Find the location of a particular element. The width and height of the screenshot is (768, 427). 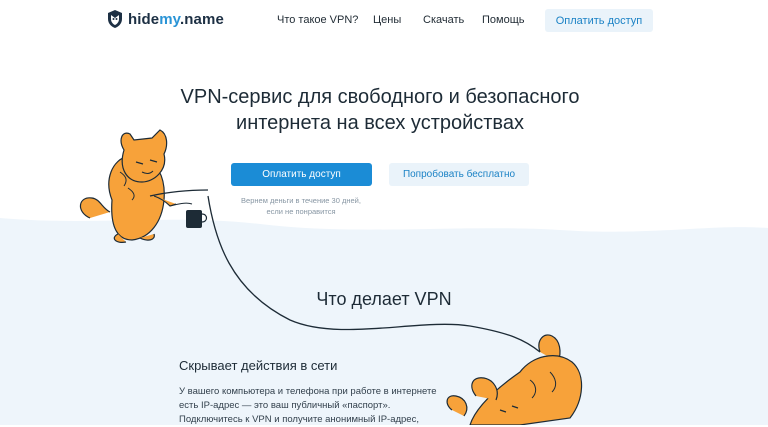

cat-illustration-left is located at coordinates (144, 186).